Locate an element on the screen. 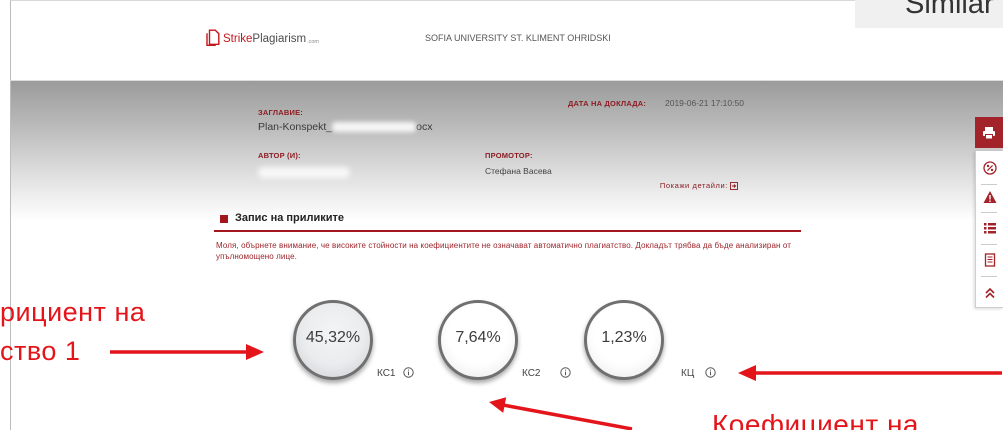  logo-strike-text: Strike is located at coordinates (238, 39).